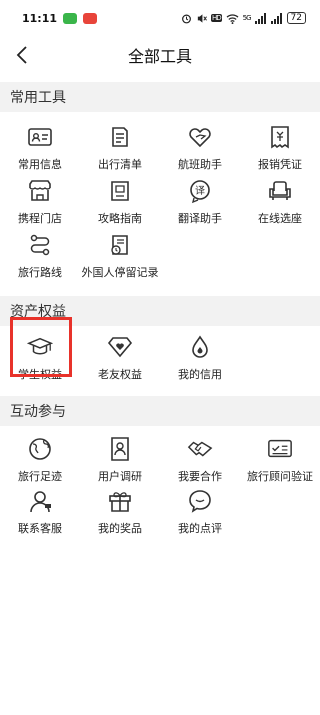 The image size is (320, 715). Describe the element at coordinates (280, 164) in the screenshot. I see `tool-label: 报销凭证` at that location.